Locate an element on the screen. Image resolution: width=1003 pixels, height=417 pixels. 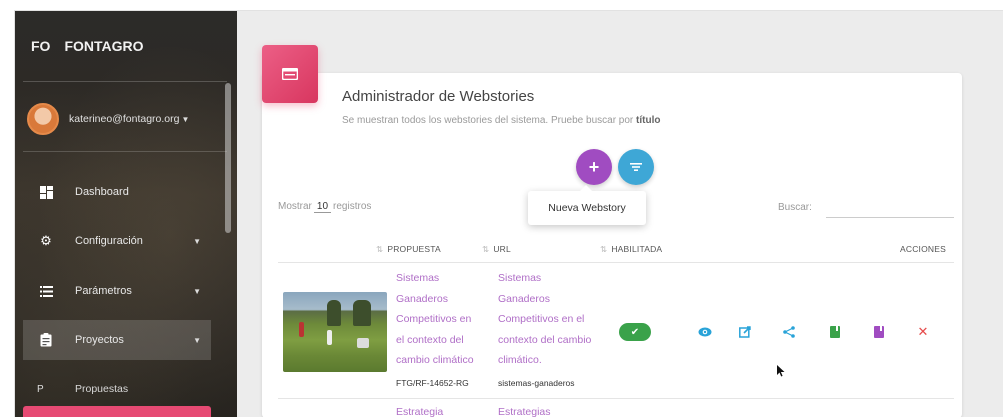
sidebar-item-highlighted is located at coordinates (117, 411).